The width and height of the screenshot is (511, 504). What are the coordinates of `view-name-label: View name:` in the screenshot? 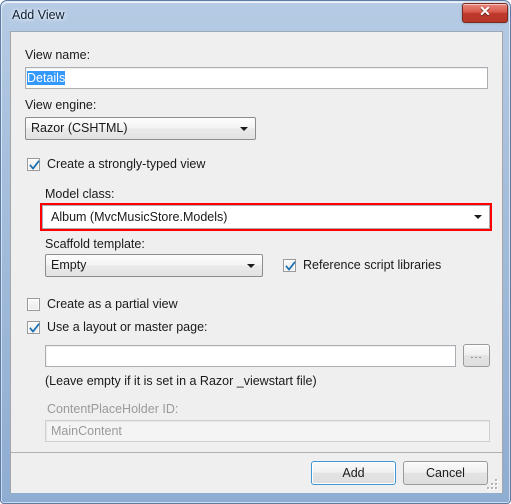 It's located at (58, 55).